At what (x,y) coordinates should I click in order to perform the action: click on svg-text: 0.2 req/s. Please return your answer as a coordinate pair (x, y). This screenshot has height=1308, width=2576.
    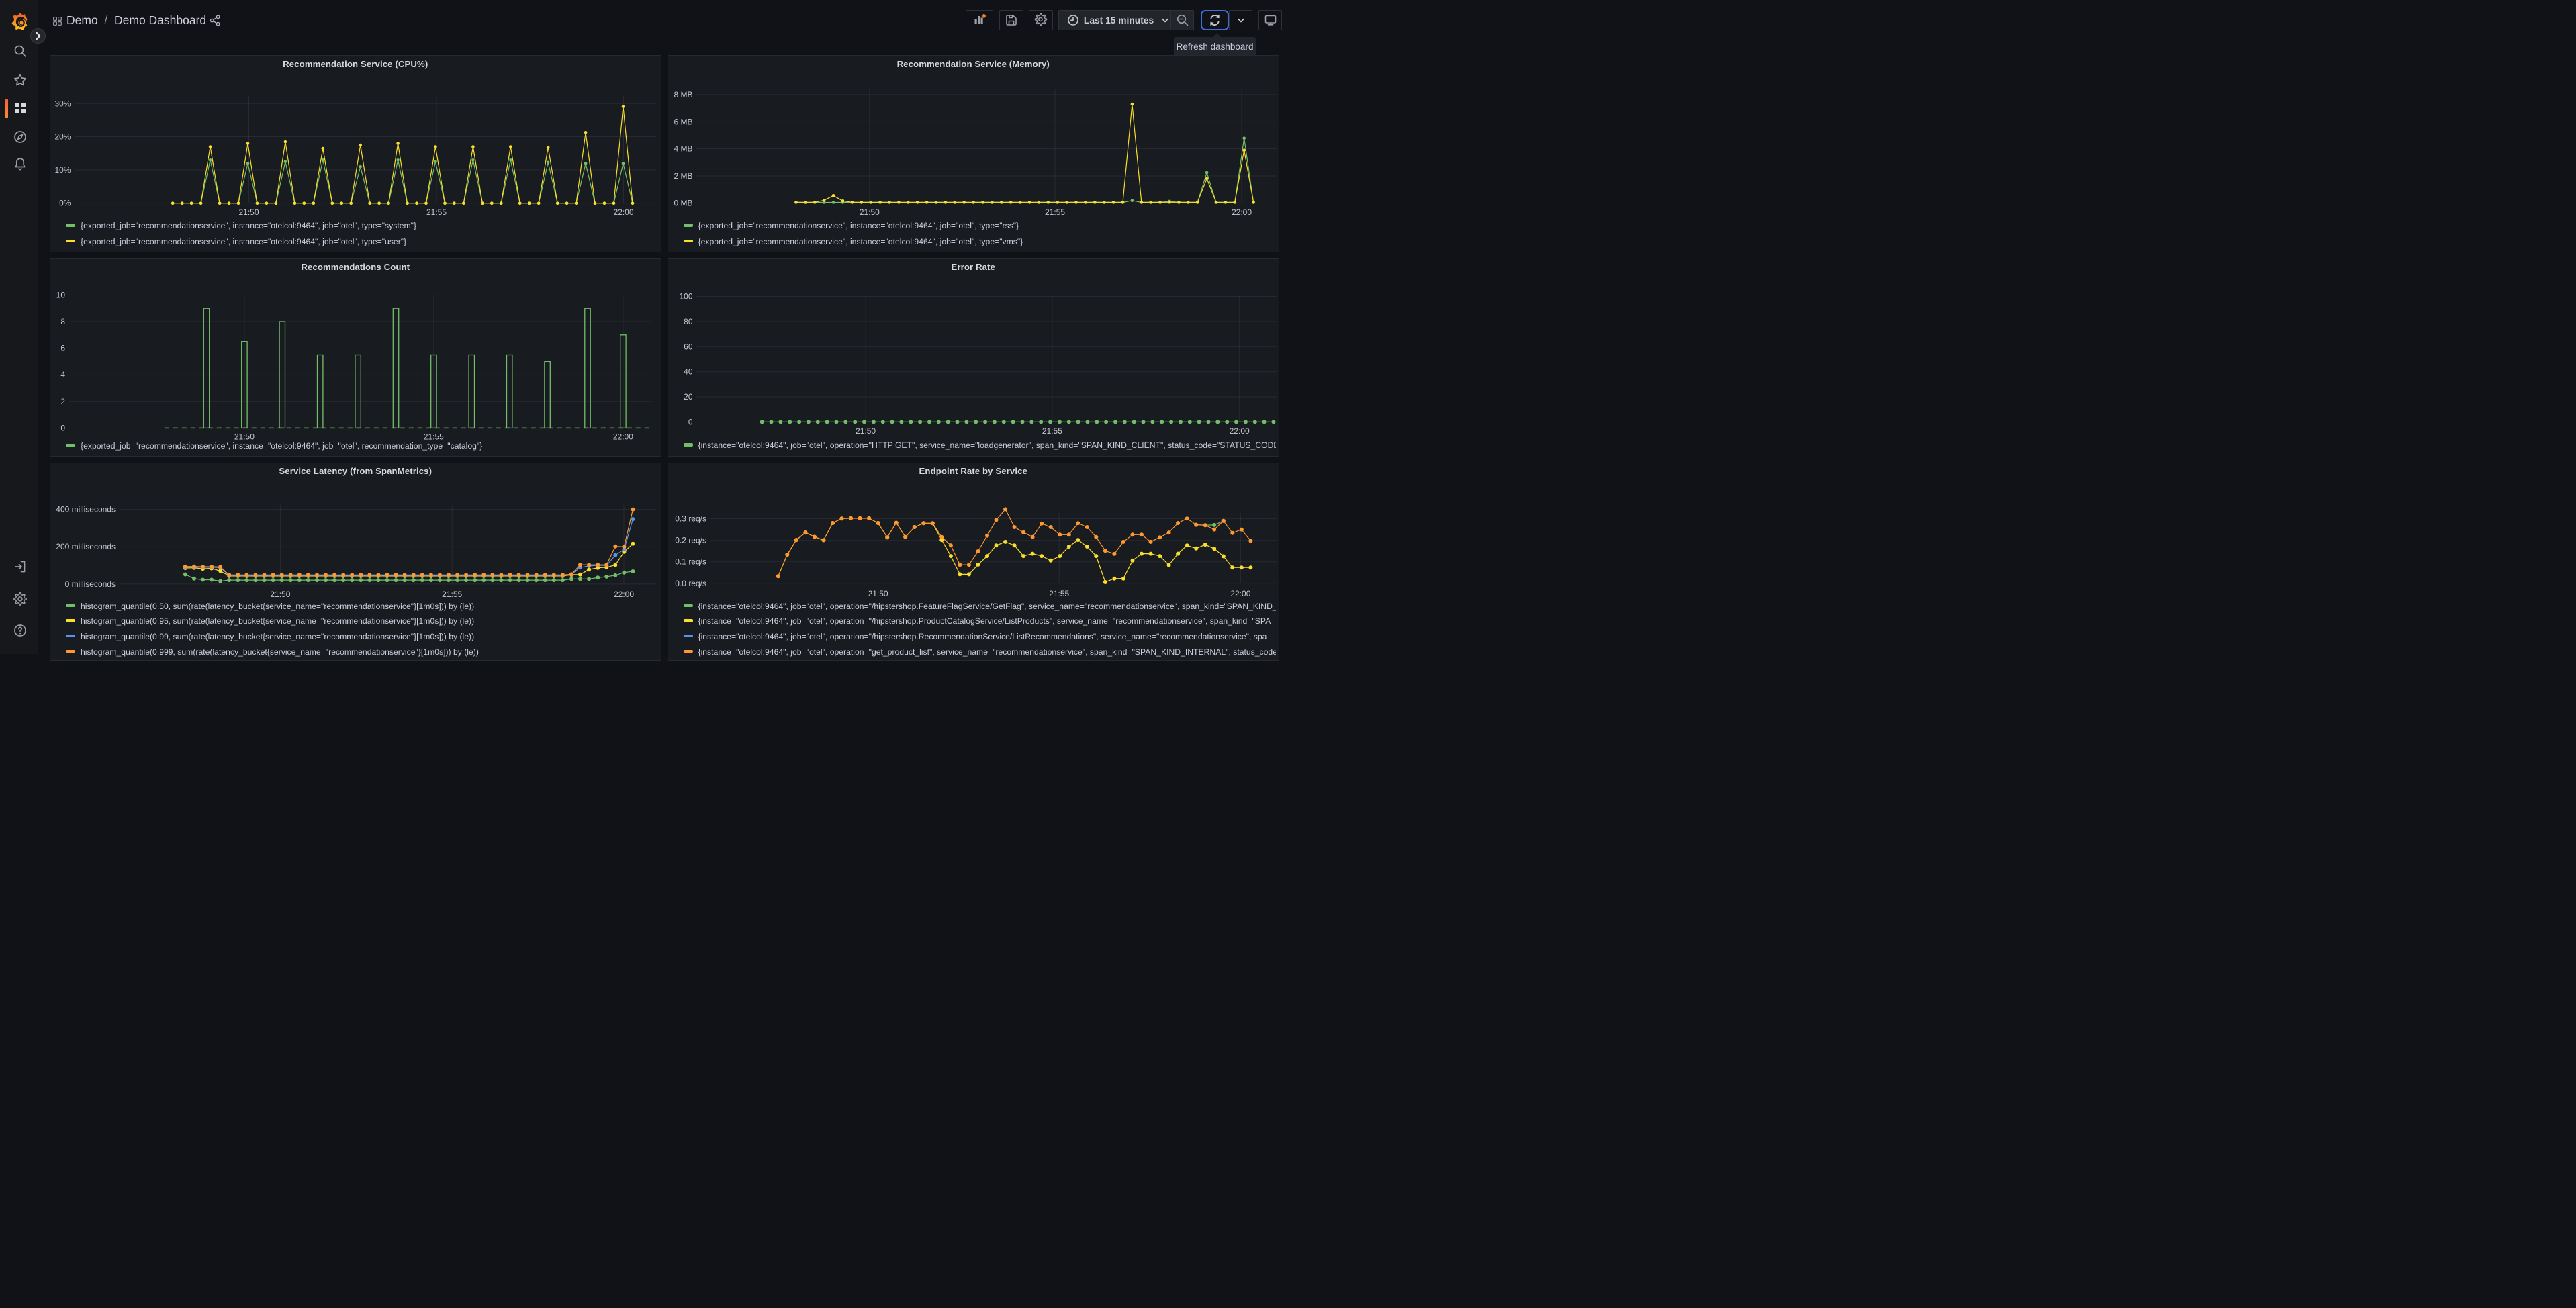
    Looking at the image, I should click on (690, 540).